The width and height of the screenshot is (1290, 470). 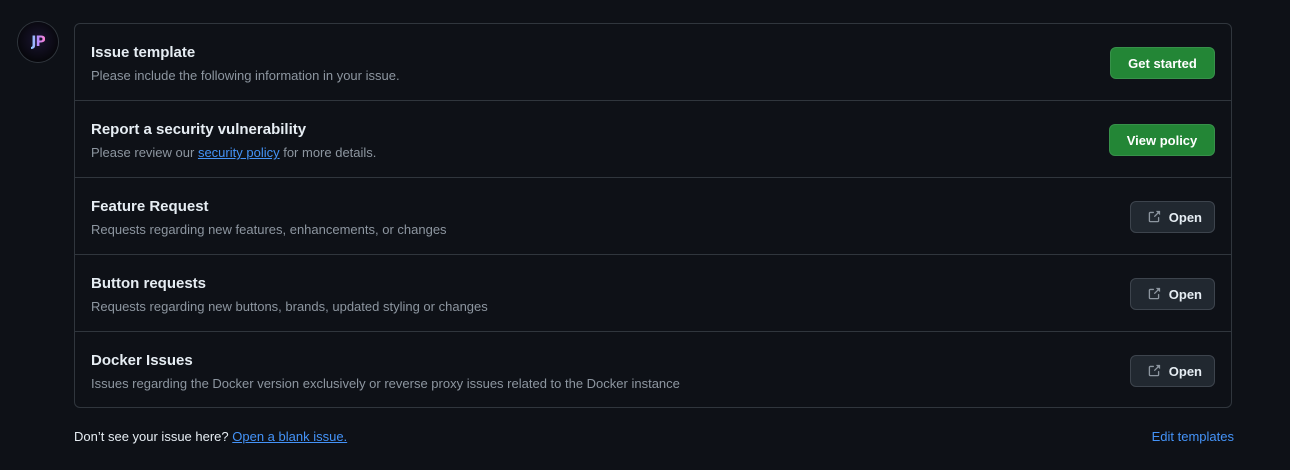 I want to click on template-title: Report a security vulnerability, so click(x=199, y=129).